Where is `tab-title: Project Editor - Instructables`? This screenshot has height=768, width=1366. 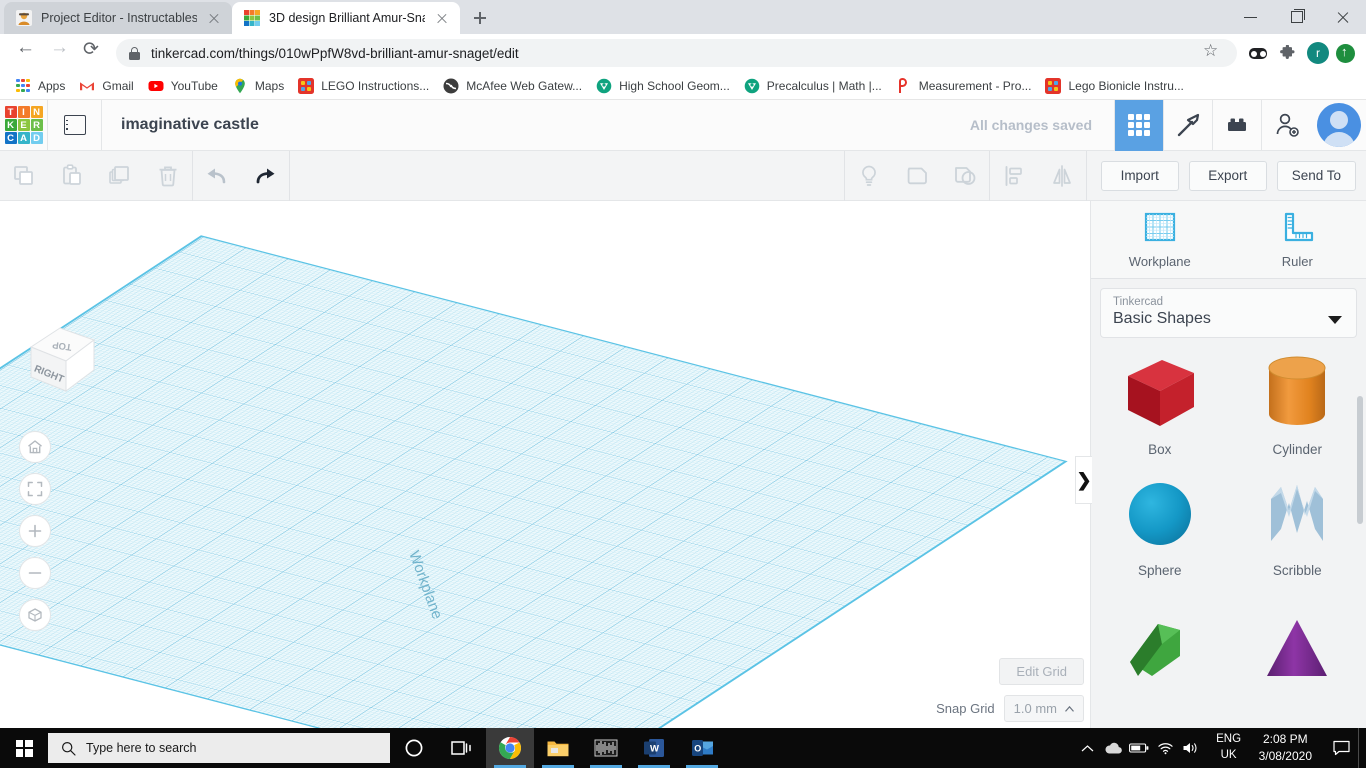 tab-title: Project Editor - Instructables is located at coordinates (119, 18).